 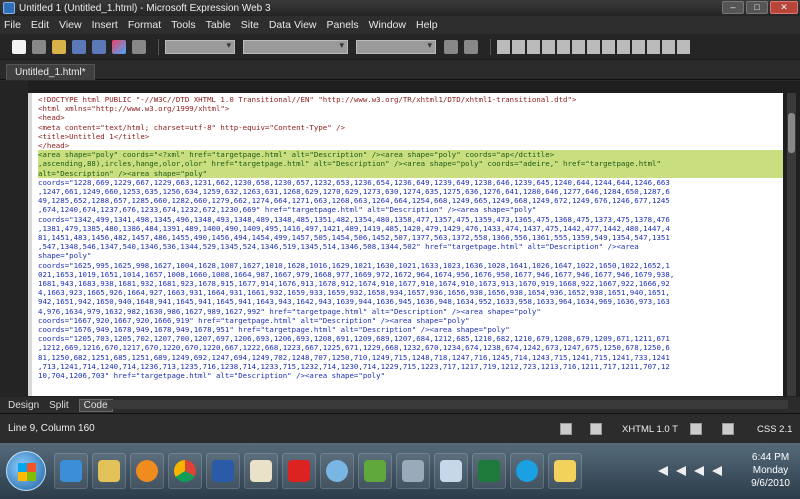 What do you see at coordinates (71, 471) in the screenshot?
I see `internet-explorer-icon` at bounding box center [71, 471].